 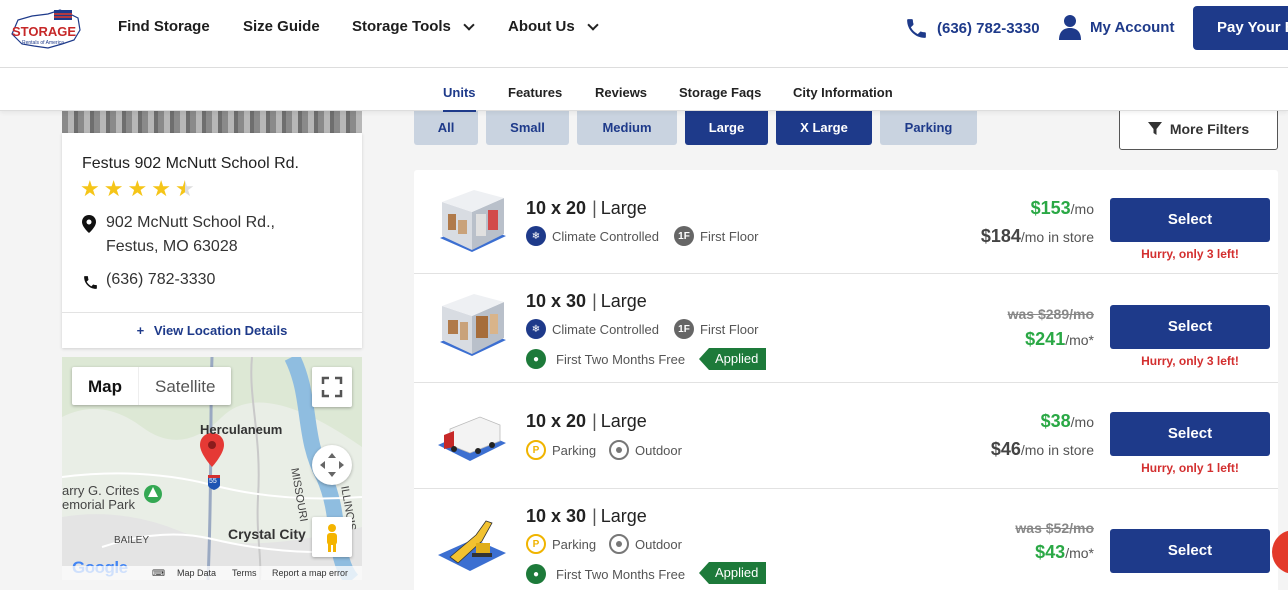 What do you see at coordinates (310, 573) in the screenshot?
I see `report-map-error-link: Report a map error` at bounding box center [310, 573].